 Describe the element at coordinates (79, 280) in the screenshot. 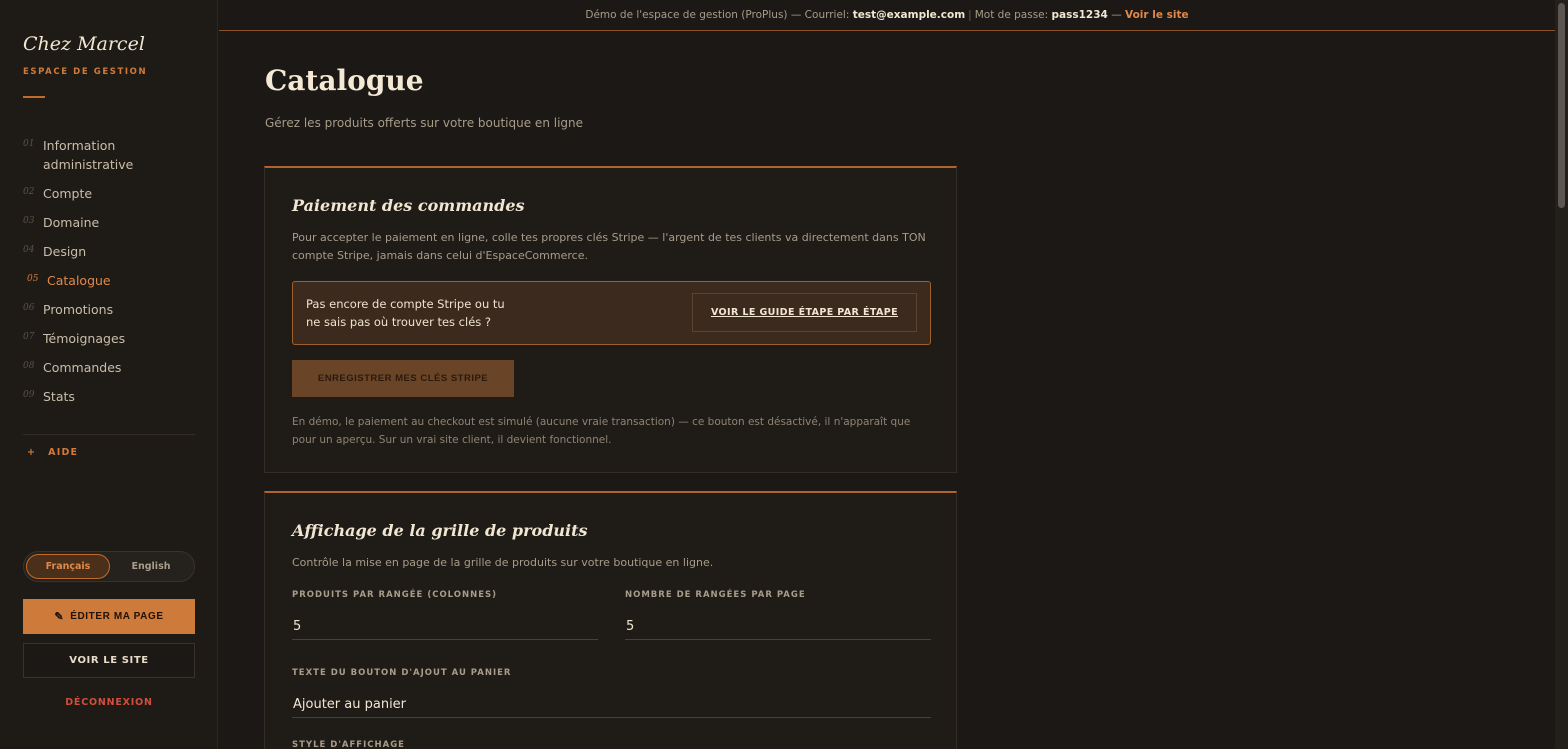

I see `nav-label: Catalogue` at that location.